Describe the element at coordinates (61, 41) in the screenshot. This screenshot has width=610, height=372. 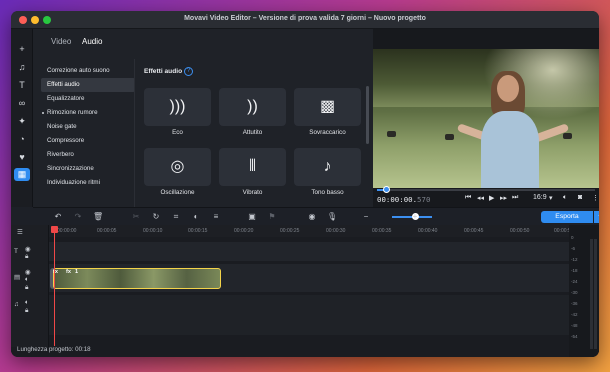
I see `tab-video: Video` at that location.